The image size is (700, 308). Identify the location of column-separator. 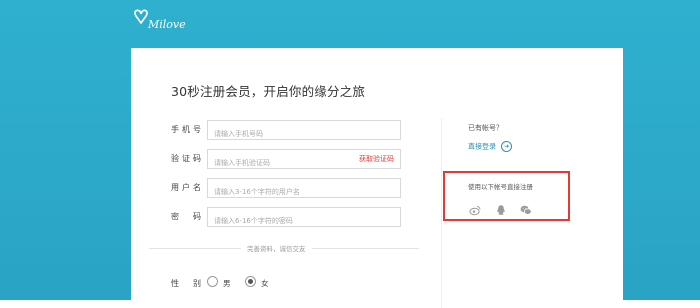
(441, 213).